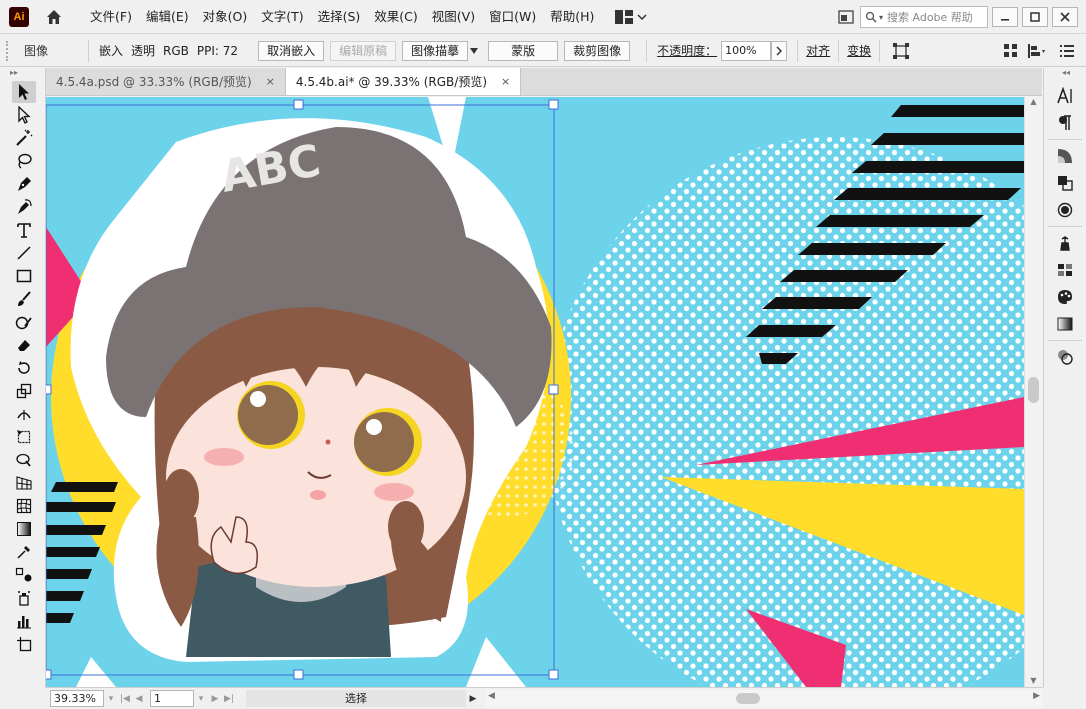 The width and height of the screenshot is (1086, 709). I want to click on artboard-number-field: 1, so click(172, 698).